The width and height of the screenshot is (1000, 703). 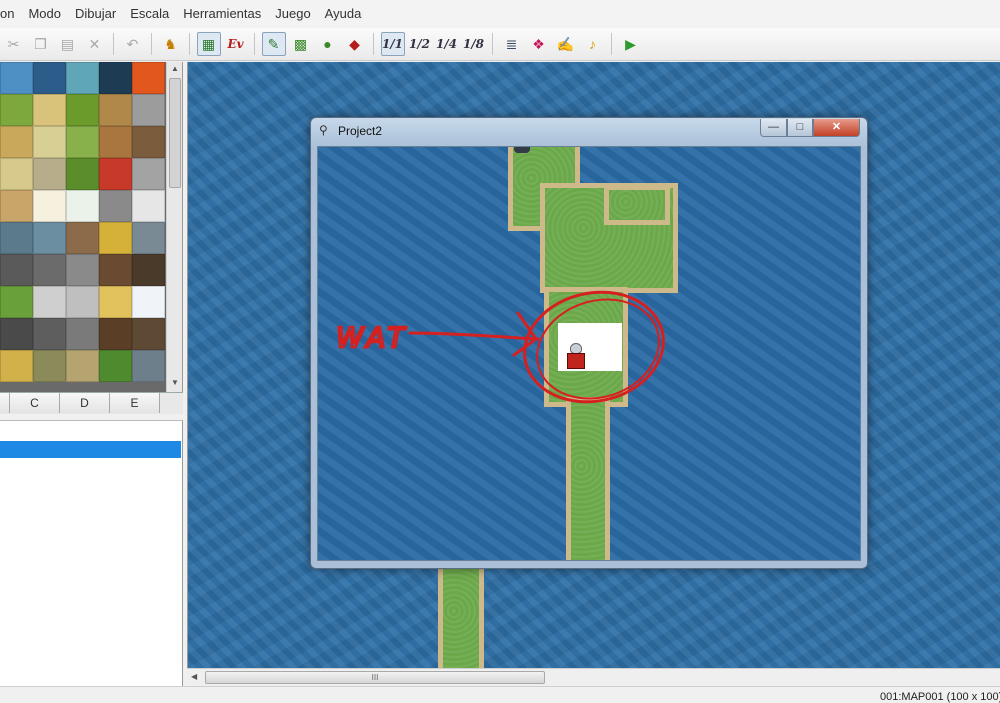 I want to click on palette-tab-e: E, so click(x=135, y=403).